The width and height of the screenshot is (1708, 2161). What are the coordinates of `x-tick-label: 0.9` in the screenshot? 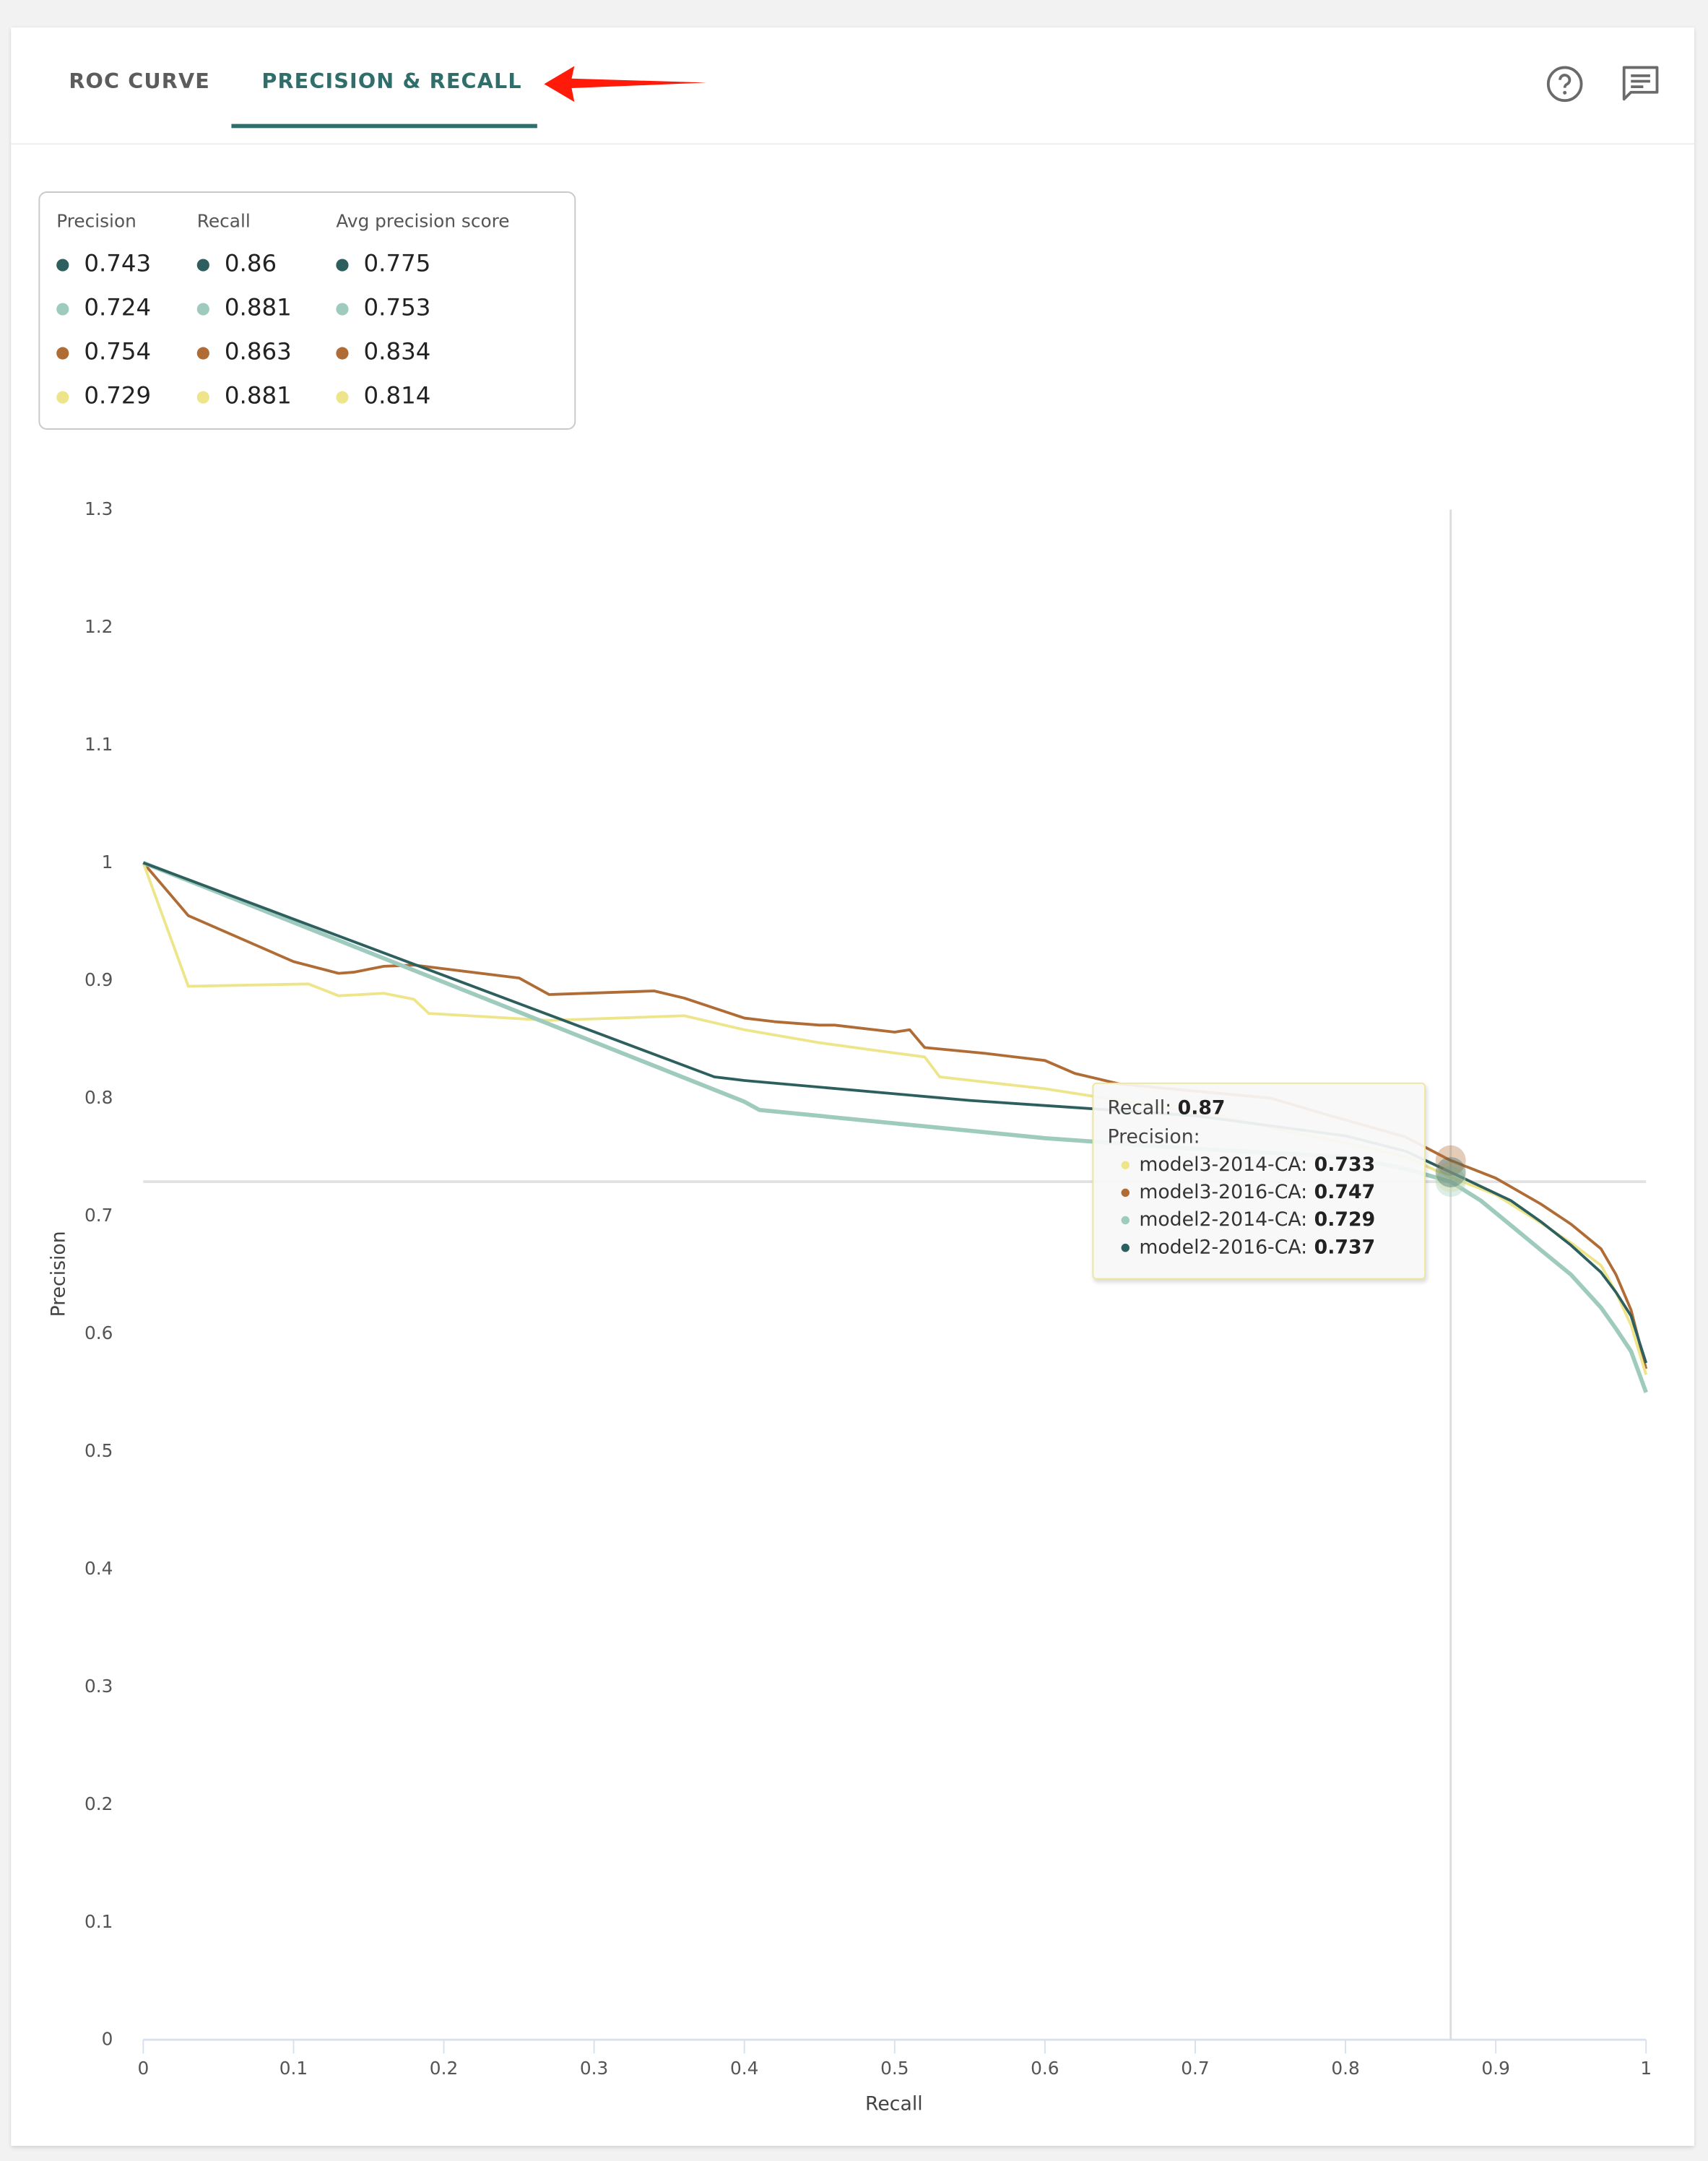 It's located at (1495, 2068).